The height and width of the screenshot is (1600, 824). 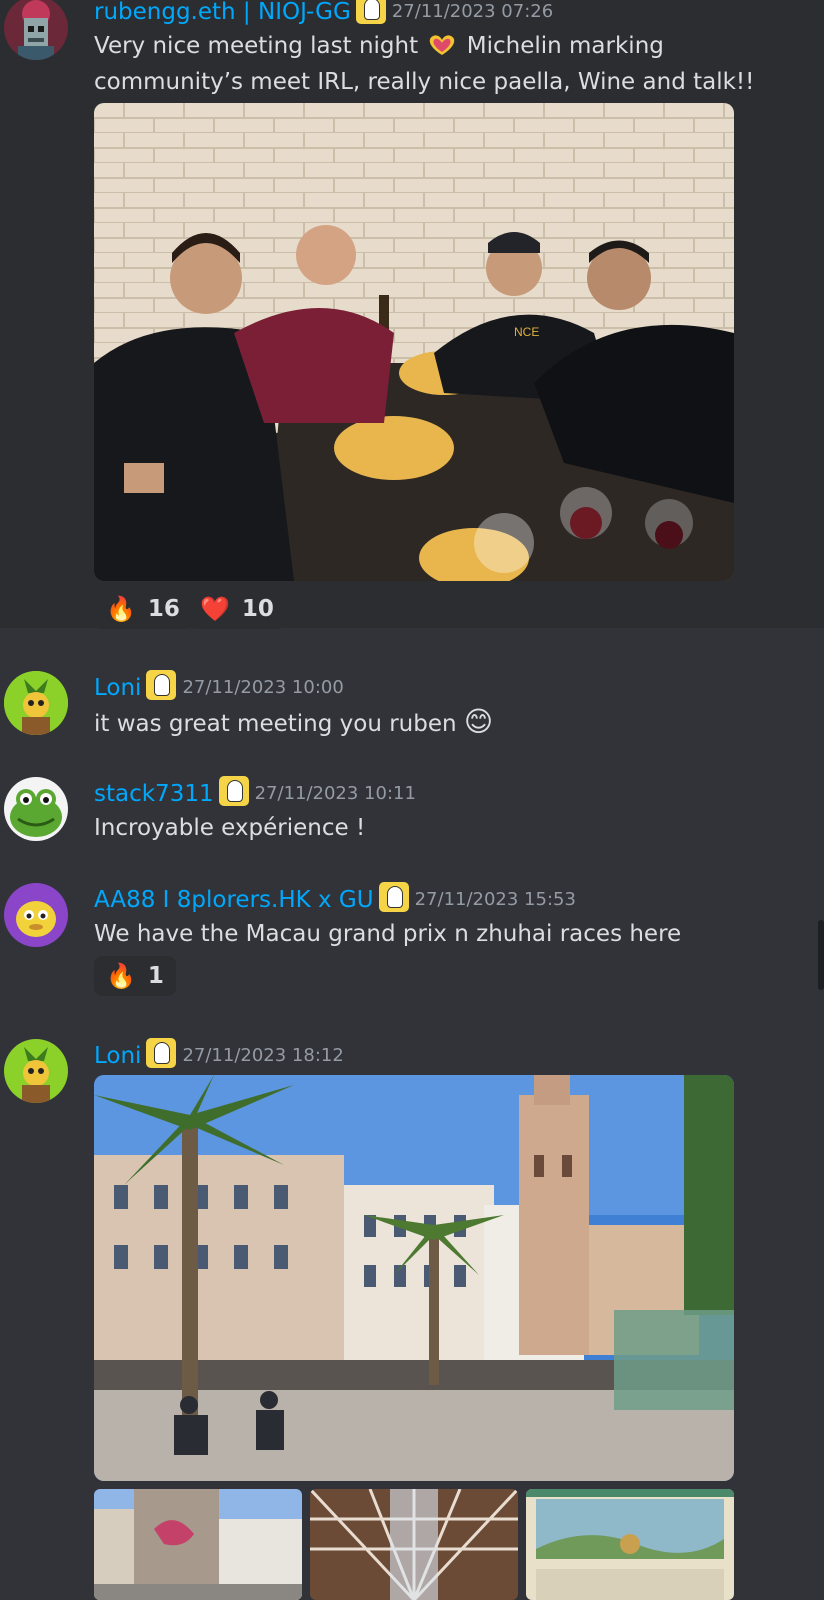 What do you see at coordinates (143, 609) in the screenshot?
I see `reaction-fire: 🔥 16` at bounding box center [143, 609].